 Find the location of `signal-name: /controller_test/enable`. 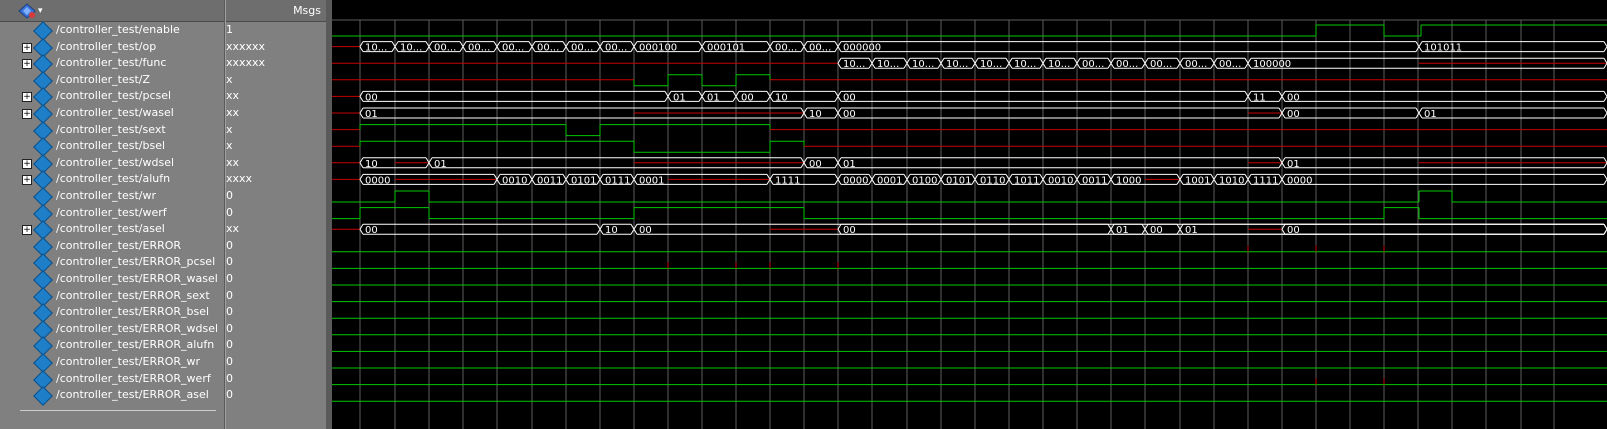

signal-name: /controller_test/enable is located at coordinates (118, 29).